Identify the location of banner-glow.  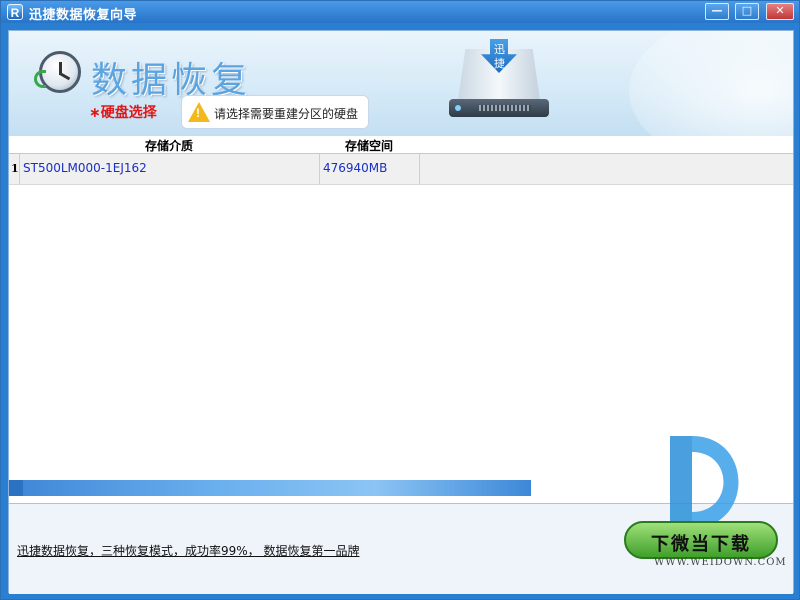
(711, 83).